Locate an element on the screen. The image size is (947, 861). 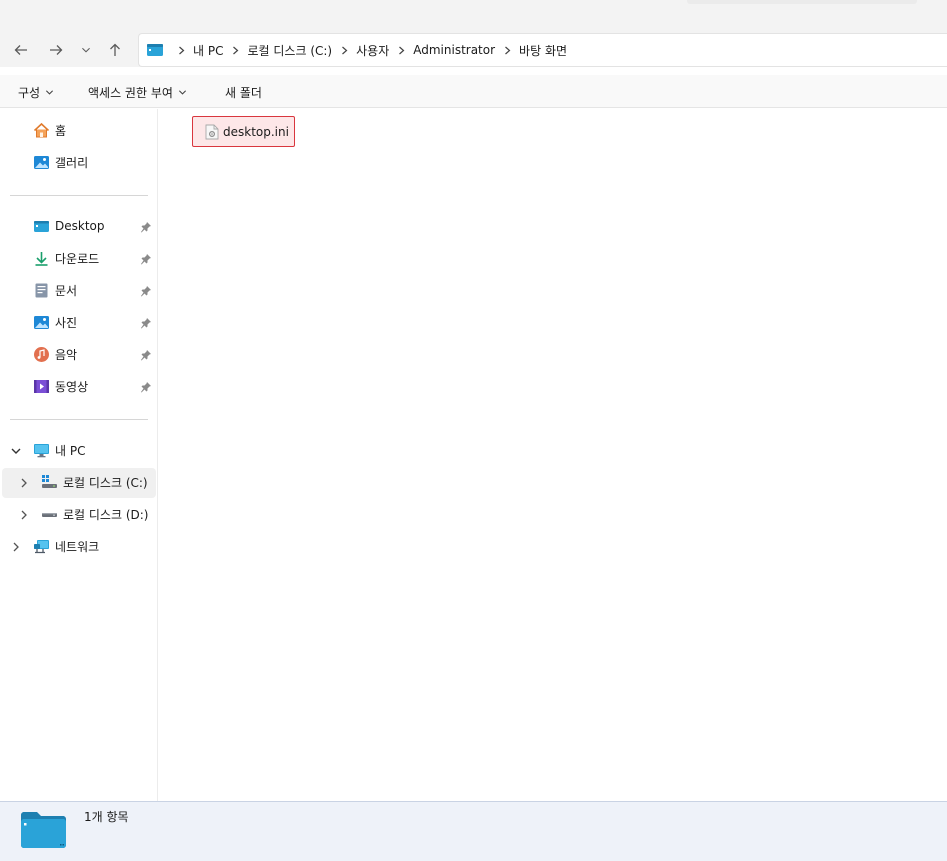
back-button is located at coordinates (21, 50).